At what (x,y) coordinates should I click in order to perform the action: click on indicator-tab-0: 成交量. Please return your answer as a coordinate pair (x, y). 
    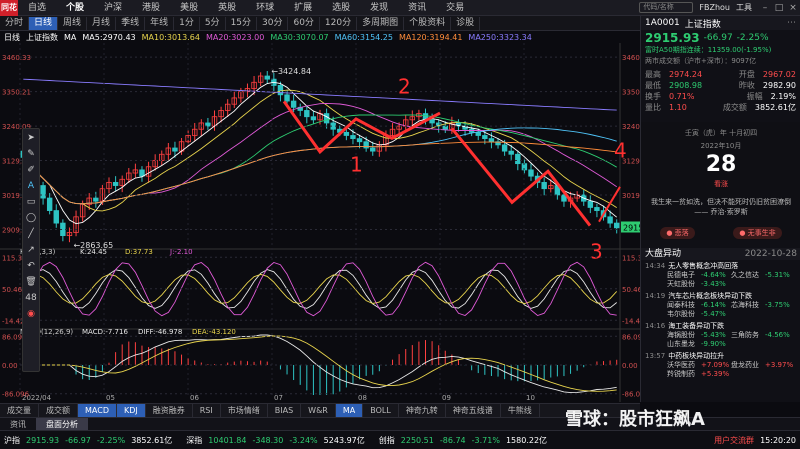
    Looking at the image, I should click on (19, 410).